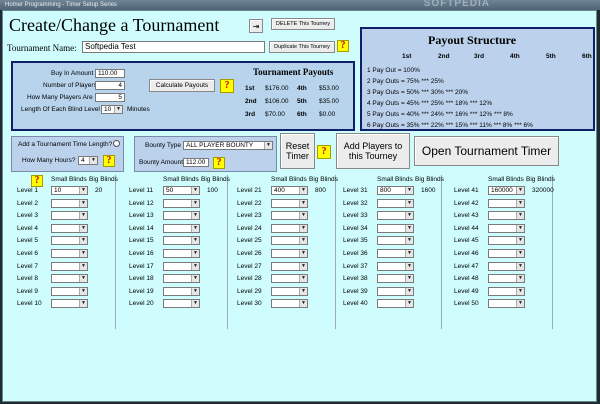 Image resolution: width=600 pixels, height=404 pixels. Describe the element at coordinates (110, 73) in the screenshot. I see `buyin-input: 110.00` at that location.